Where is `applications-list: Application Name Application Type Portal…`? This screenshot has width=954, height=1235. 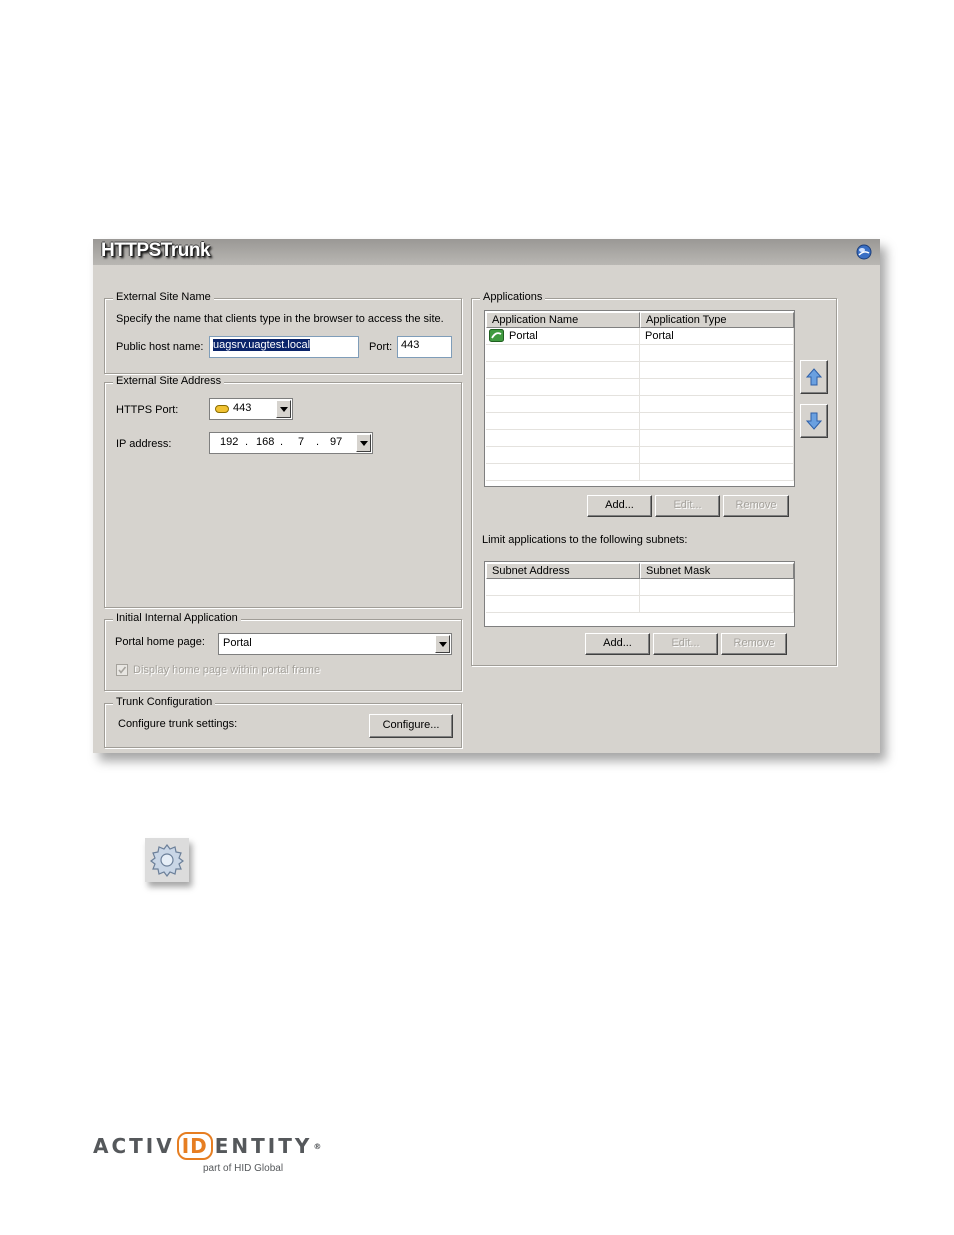
applications-list: Application Name Application Type Portal… is located at coordinates (639, 398).